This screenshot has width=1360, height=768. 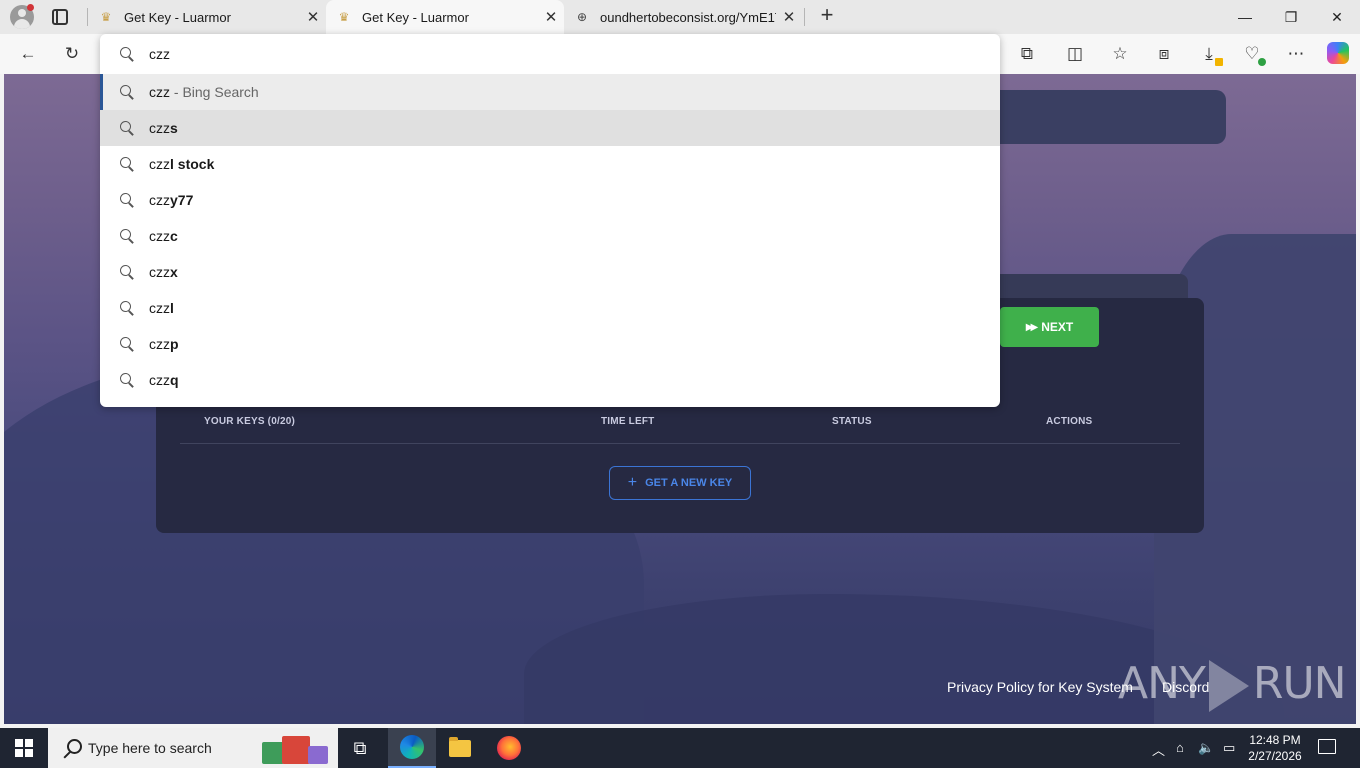 What do you see at coordinates (1337, 17) in the screenshot?
I see `close-window-button: ✕` at bounding box center [1337, 17].